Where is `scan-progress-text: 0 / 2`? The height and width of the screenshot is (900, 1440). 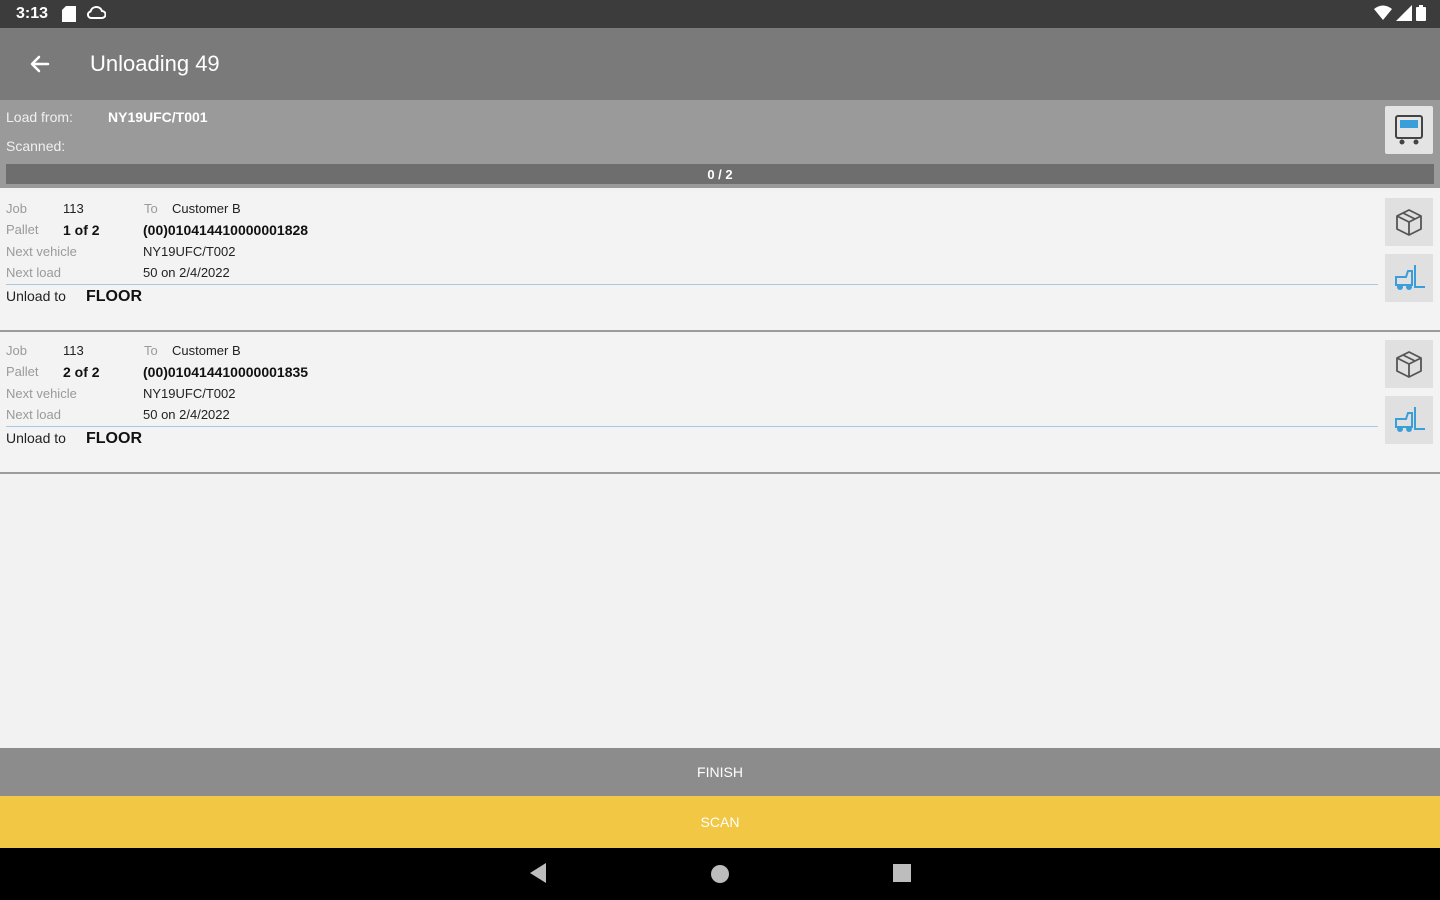 scan-progress-text: 0 / 2 is located at coordinates (720, 174).